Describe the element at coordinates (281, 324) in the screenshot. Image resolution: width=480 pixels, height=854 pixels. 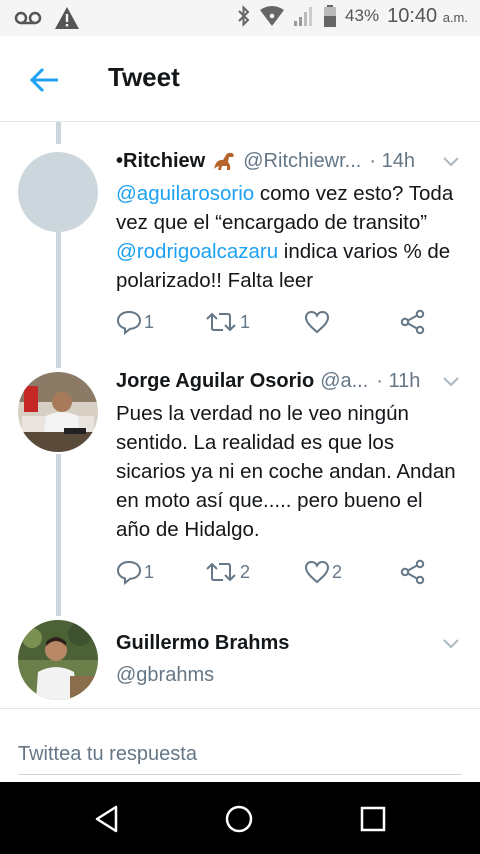
I see `tweet-actions: 1 1` at that location.